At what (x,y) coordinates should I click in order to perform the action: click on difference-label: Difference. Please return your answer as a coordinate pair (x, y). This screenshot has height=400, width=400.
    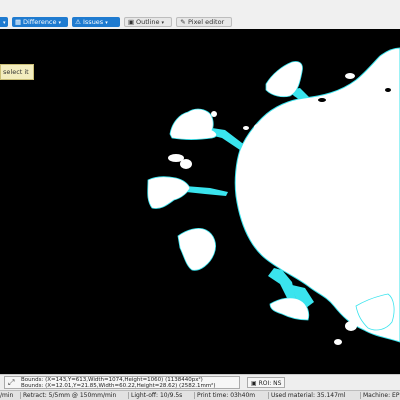
    Looking at the image, I should click on (40, 22).